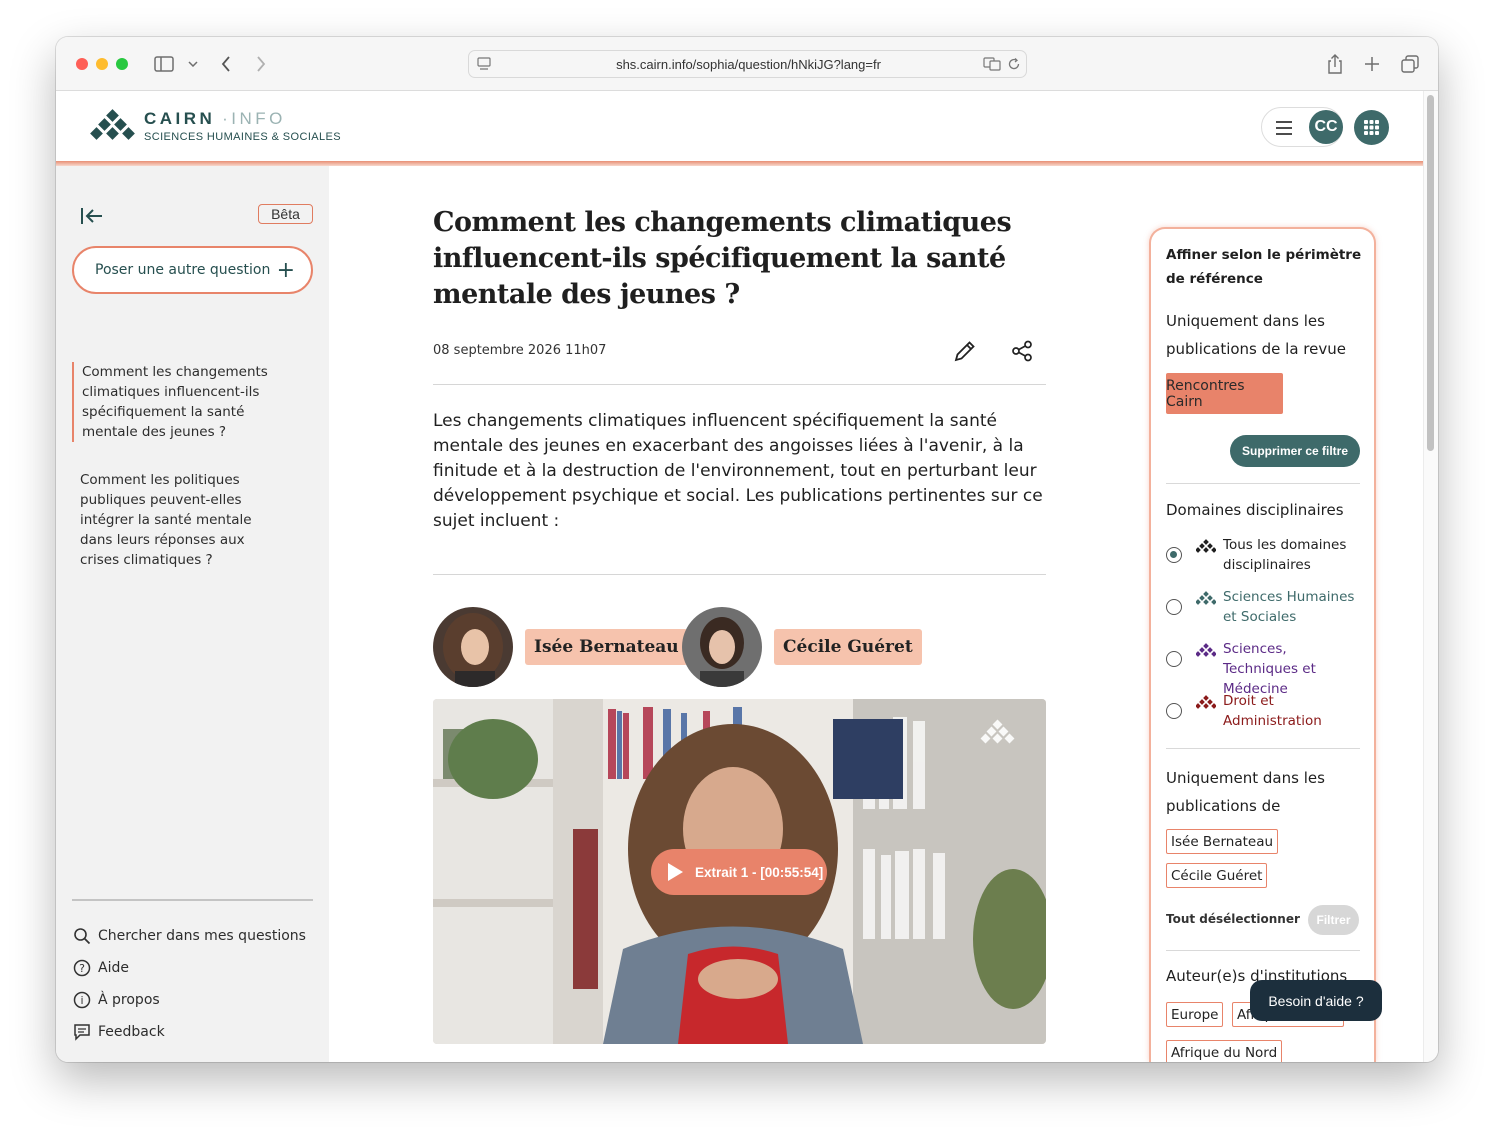  What do you see at coordinates (164, 64) in the screenshot?
I see `sidebar-toggle-icon` at bounding box center [164, 64].